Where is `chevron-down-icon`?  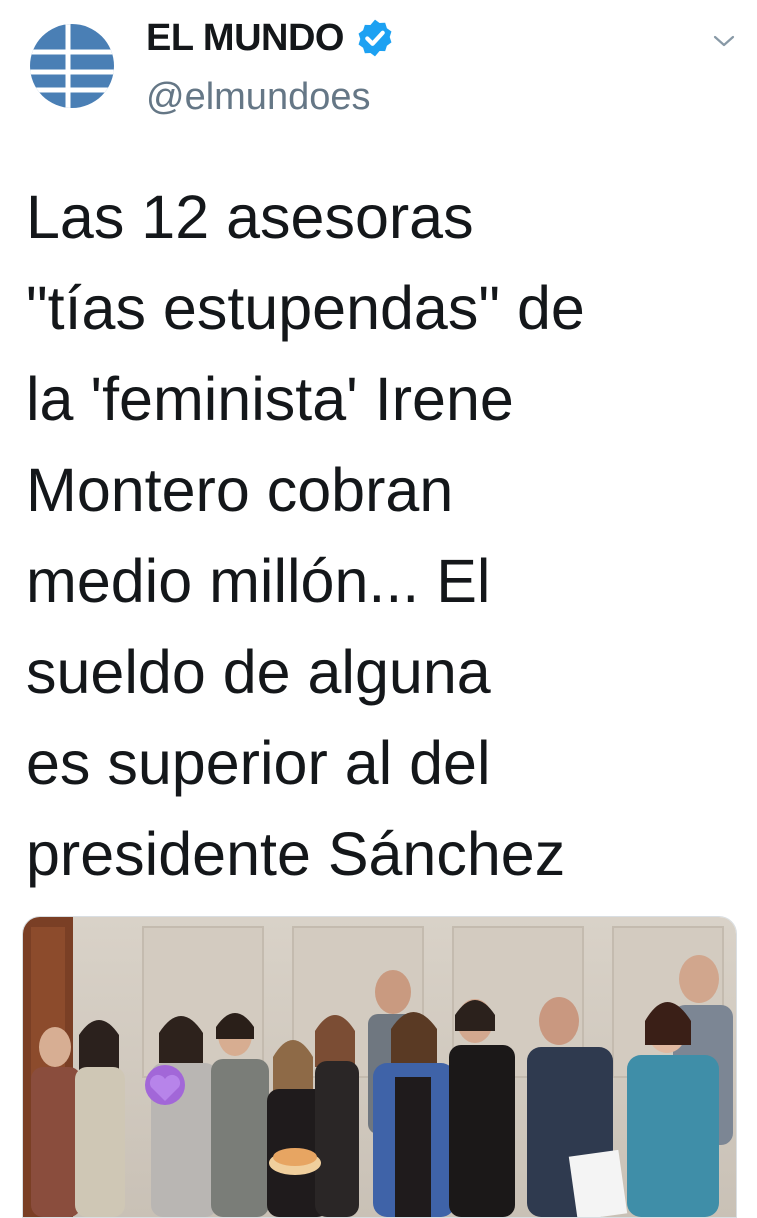
chevron-down-icon is located at coordinates (724, 41).